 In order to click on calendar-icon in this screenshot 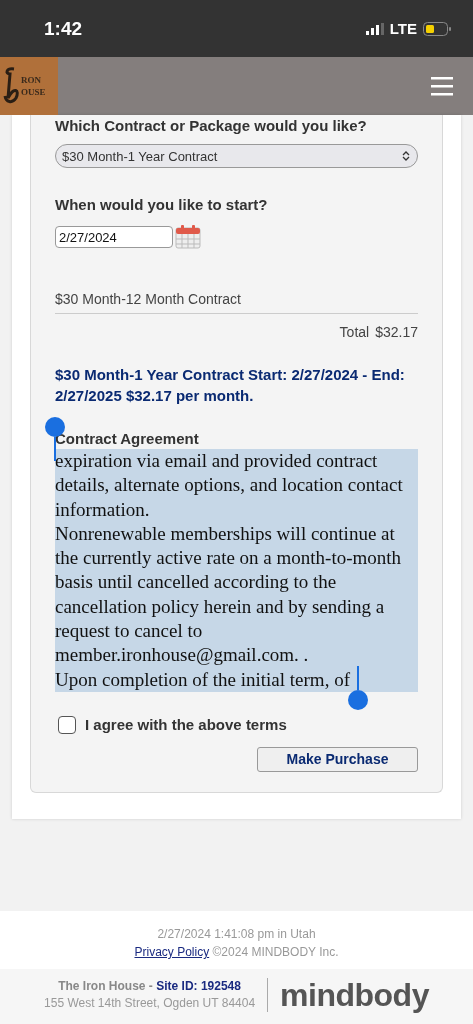, I will do `click(188, 237)`.